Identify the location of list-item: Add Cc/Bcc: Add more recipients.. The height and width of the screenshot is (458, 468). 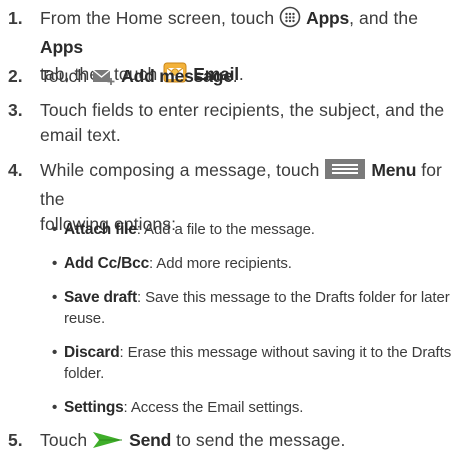
(257, 263).